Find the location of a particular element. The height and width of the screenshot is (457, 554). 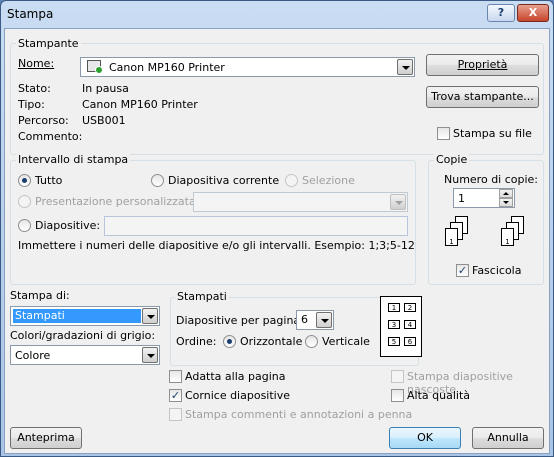

preview-slide: 1 is located at coordinates (394, 307).